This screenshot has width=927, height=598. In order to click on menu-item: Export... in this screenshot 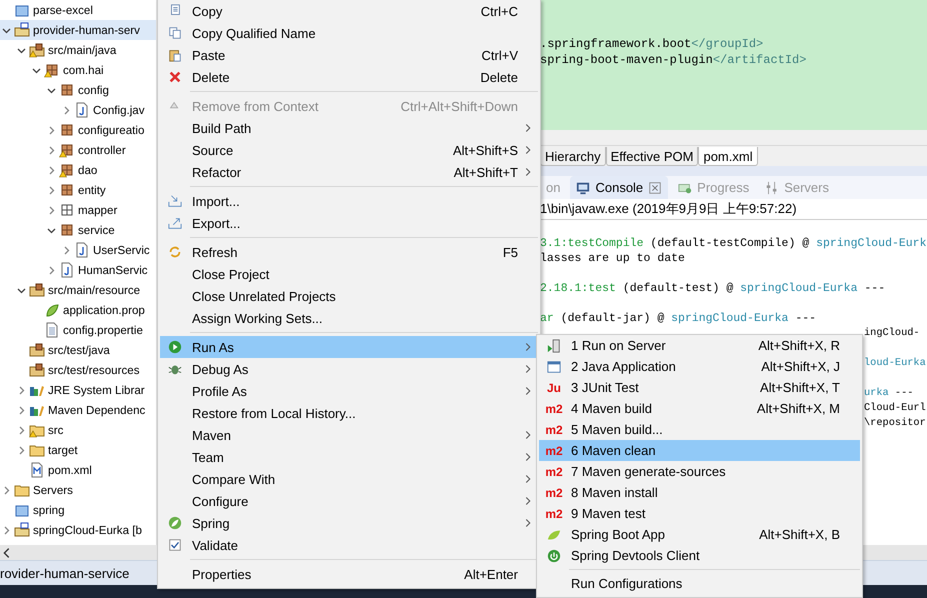, I will do `click(349, 223)`.